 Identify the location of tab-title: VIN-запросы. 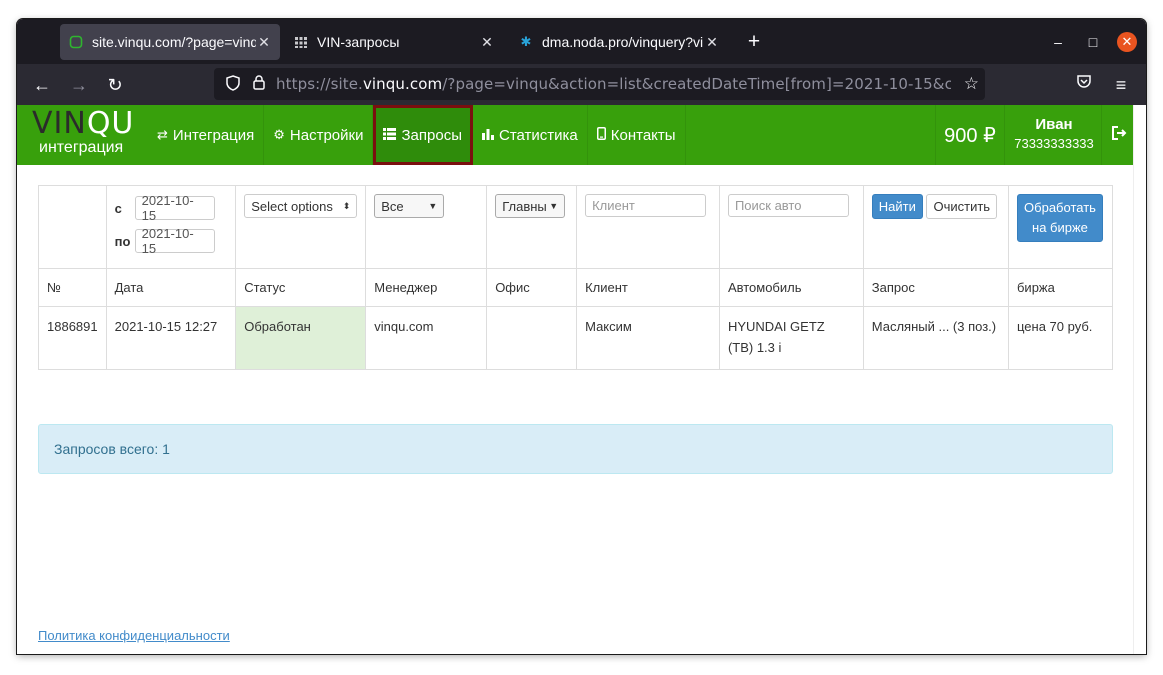
(358, 42).